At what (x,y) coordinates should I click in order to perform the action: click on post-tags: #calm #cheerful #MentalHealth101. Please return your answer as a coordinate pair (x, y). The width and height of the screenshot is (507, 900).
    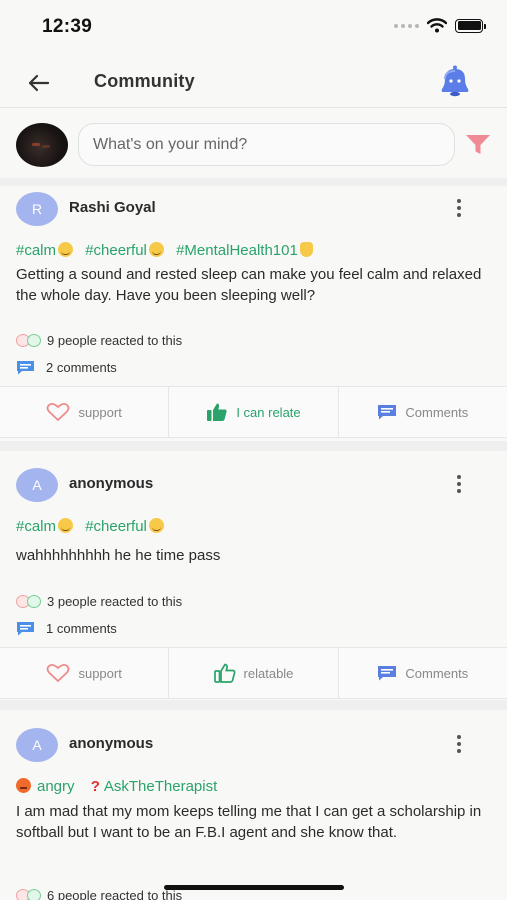
    Looking at the image, I should click on (168, 250).